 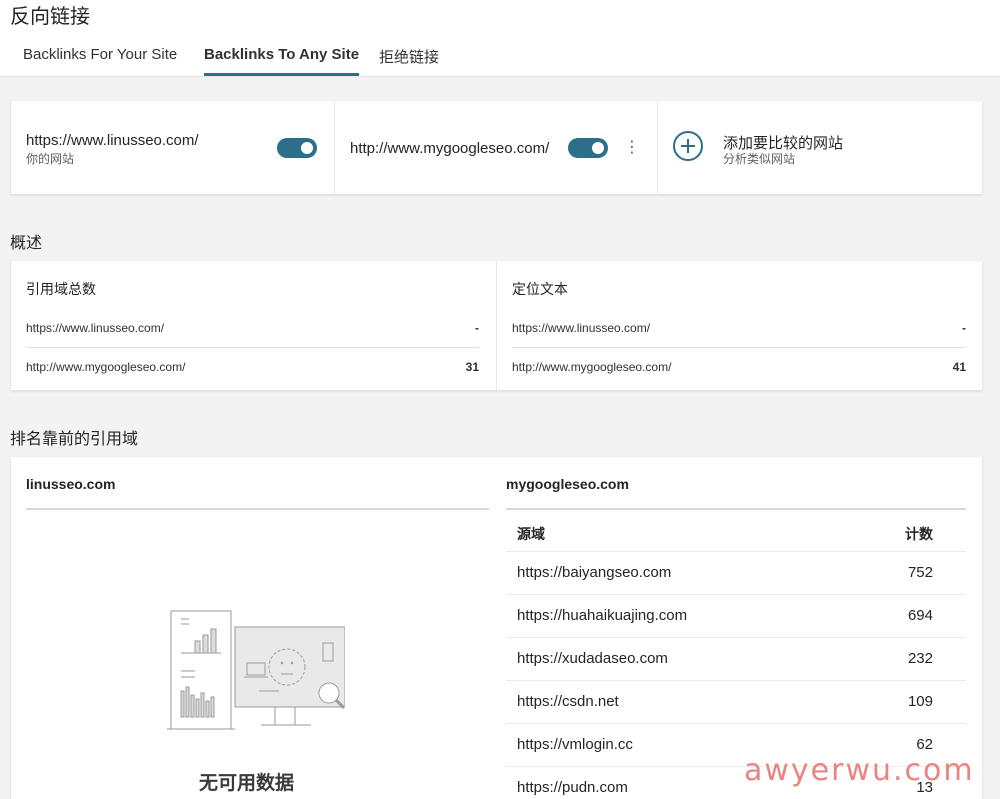 I want to click on count-cell: 62, so click(x=924, y=744).